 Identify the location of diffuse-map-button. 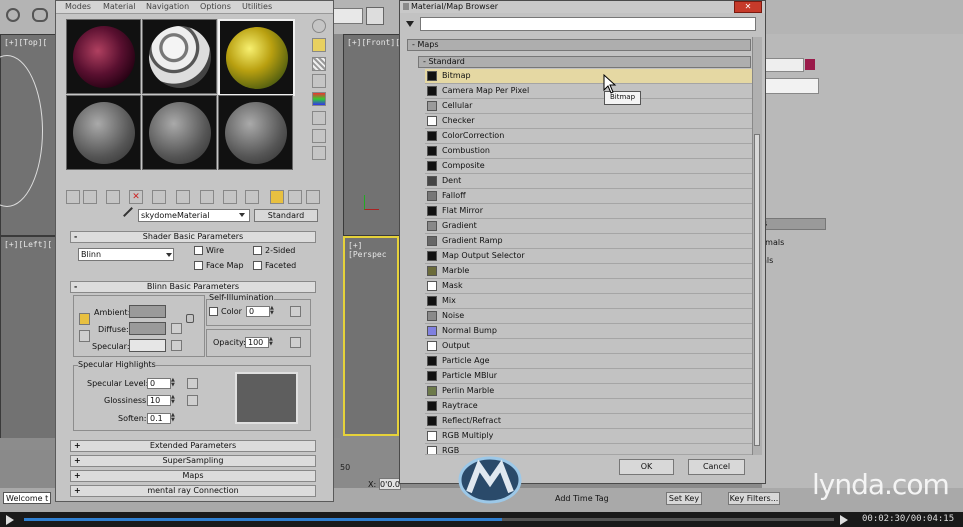
(176, 328).